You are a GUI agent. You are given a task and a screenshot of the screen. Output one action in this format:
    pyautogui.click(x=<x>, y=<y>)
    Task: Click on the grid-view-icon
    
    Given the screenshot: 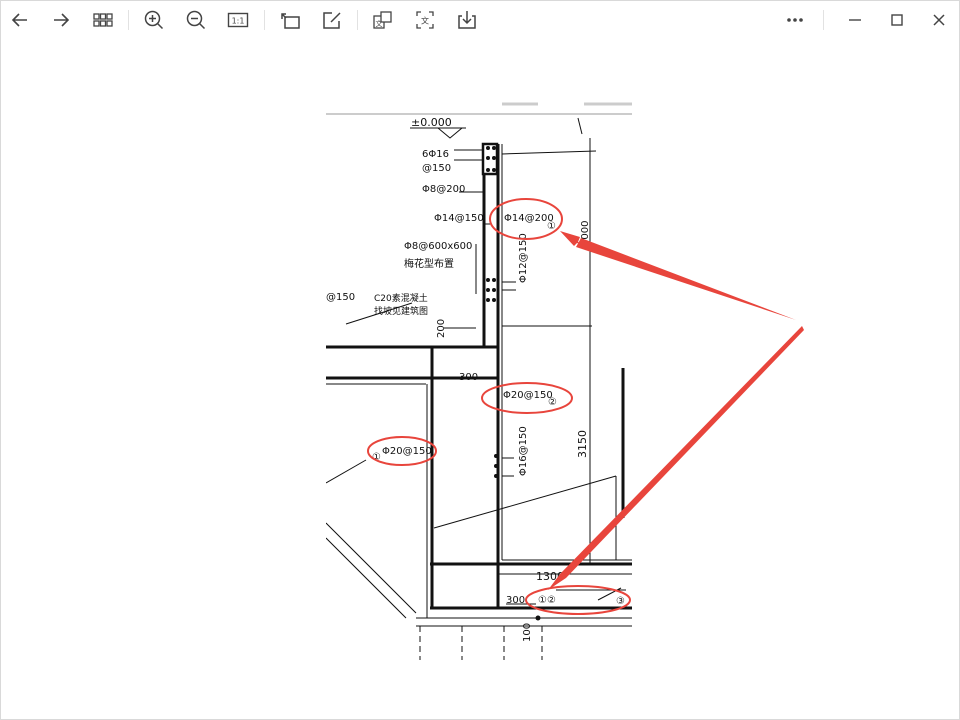 What is the action you would take?
    pyautogui.click(x=103, y=20)
    